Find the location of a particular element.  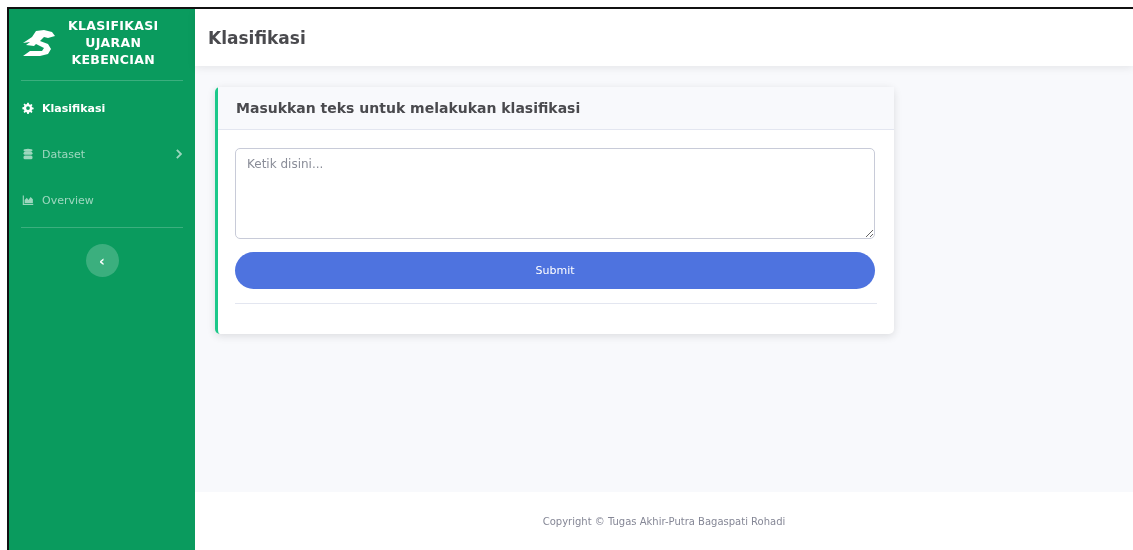

submit-button: Submit is located at coordinates (555, 270).